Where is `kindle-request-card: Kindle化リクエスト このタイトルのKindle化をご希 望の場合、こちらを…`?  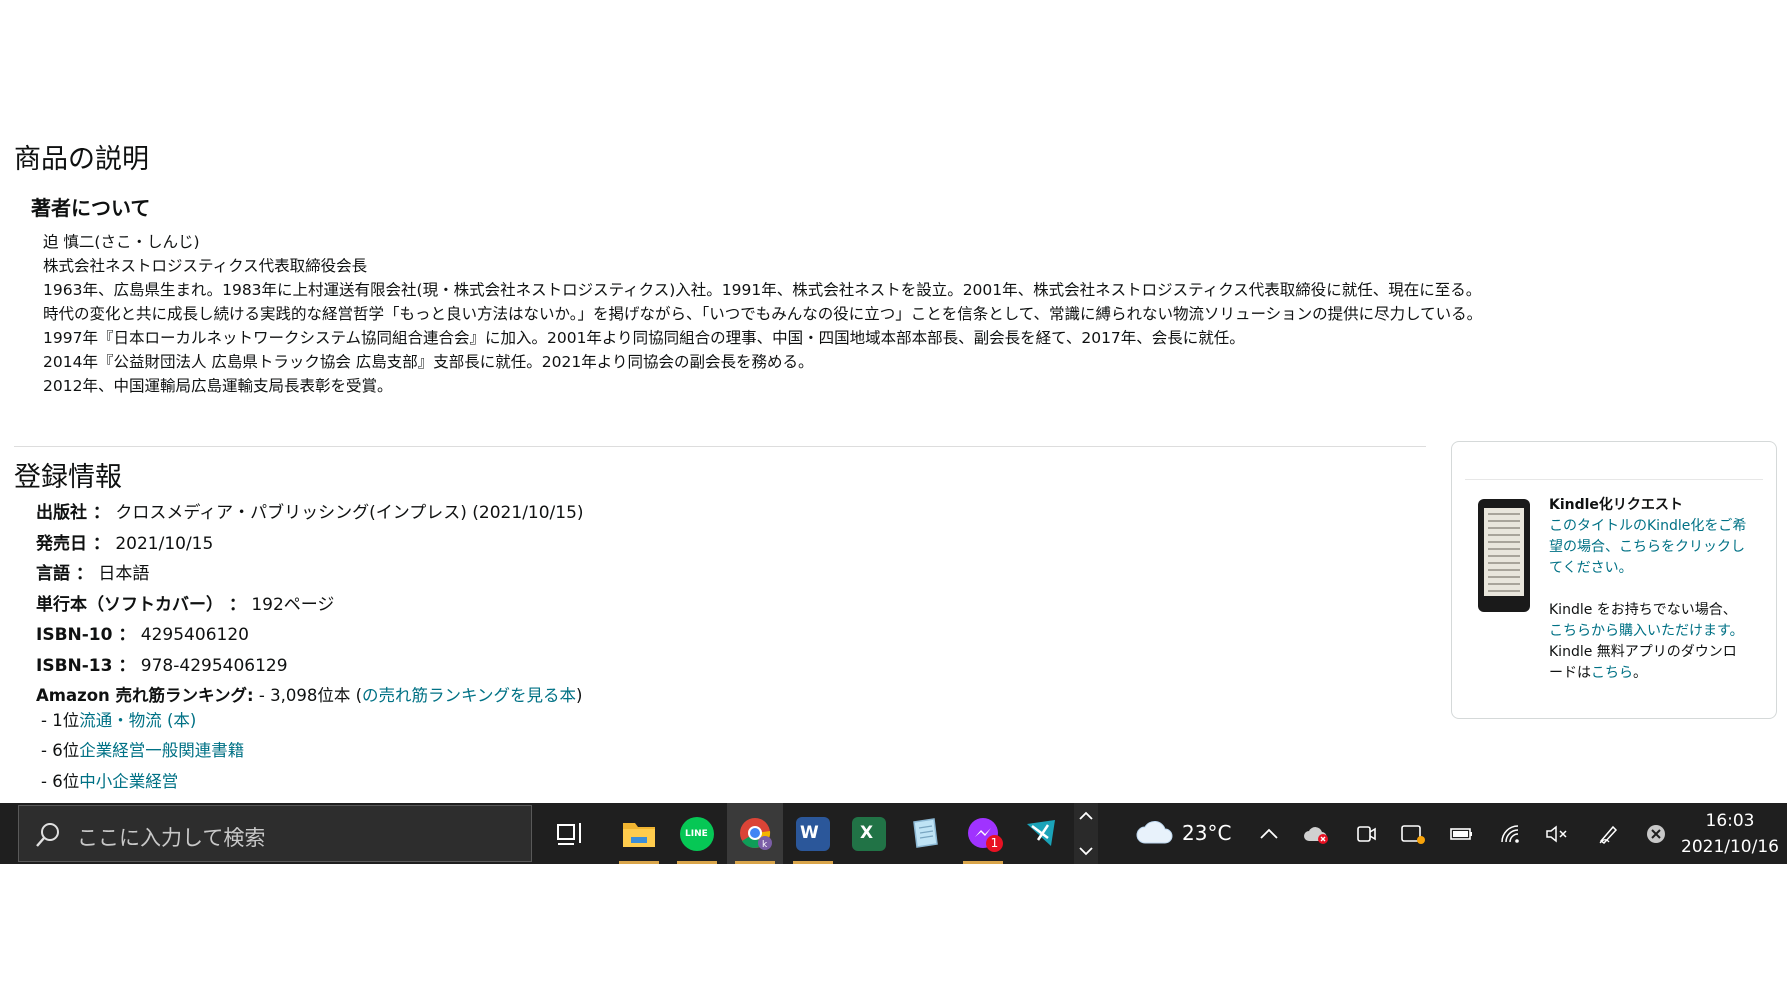
kindle-request-card: Kindle化リクエスト このタイトルのKindle化をご希 望の場合、こちらを… is located at coordinates (1614, 580).